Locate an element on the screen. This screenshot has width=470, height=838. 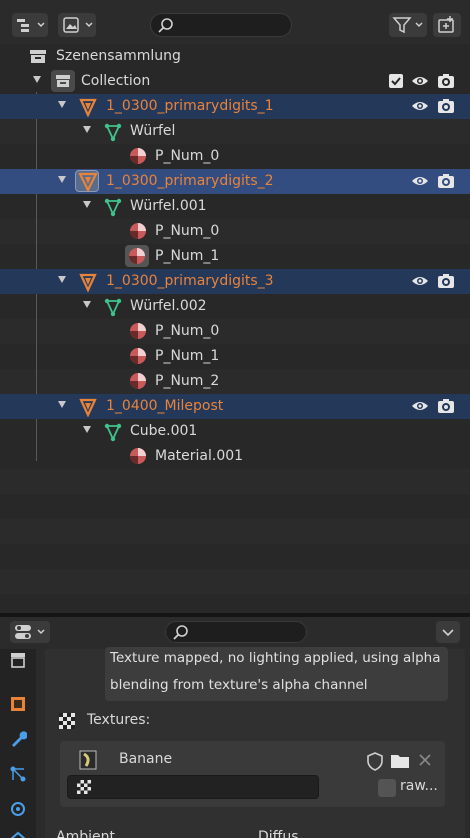
texture-coords-field is located at coordinates (193, 787).